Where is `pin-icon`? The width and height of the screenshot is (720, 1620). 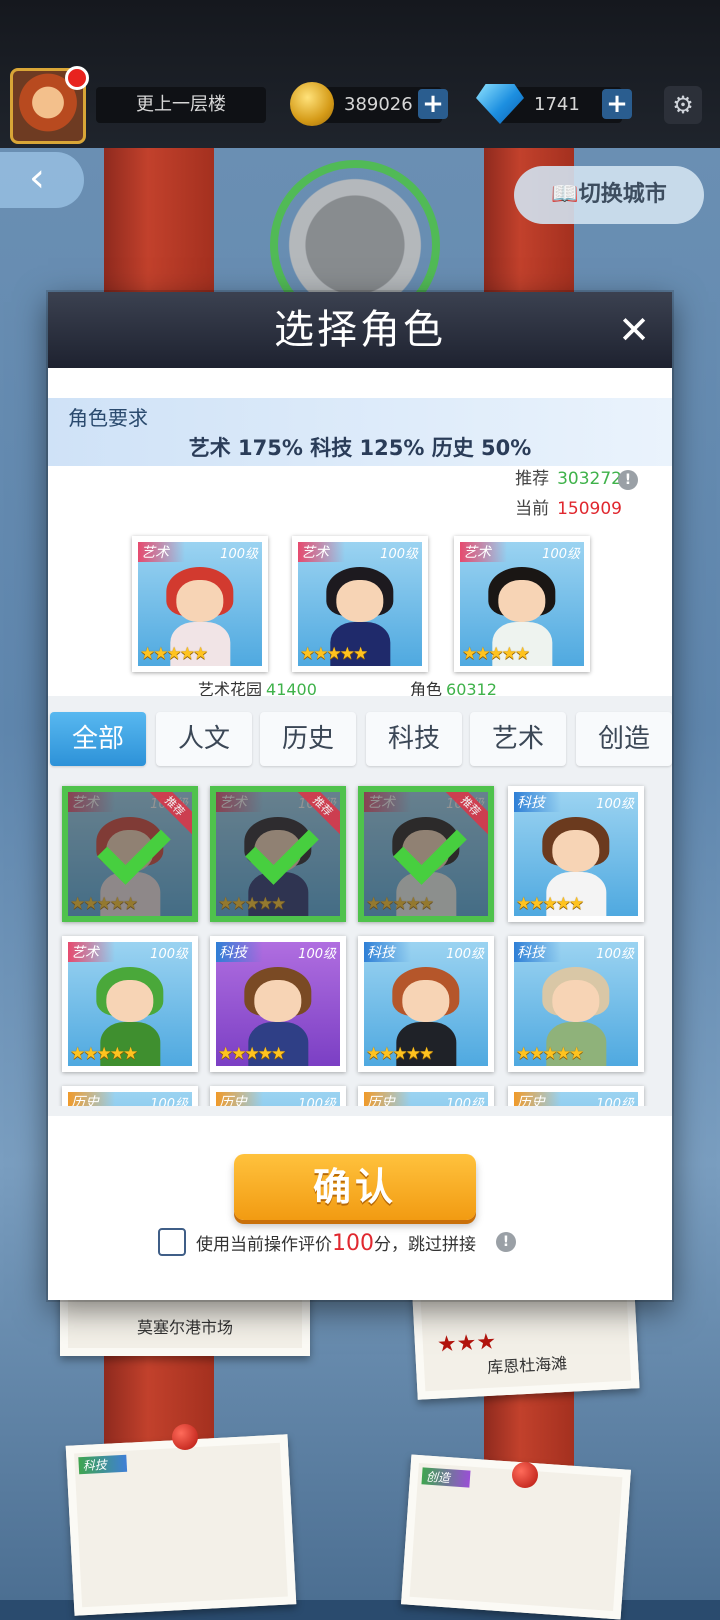 pin-icon is located at coordinates (185, 1437).